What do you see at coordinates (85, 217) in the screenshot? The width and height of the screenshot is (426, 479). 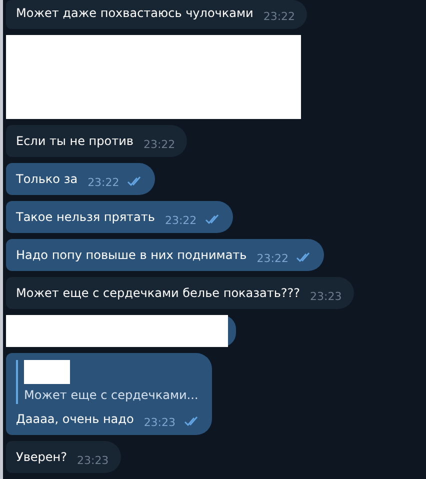 I see `message-text: Такое нельзя прятать` at bounding box center [85, 217].